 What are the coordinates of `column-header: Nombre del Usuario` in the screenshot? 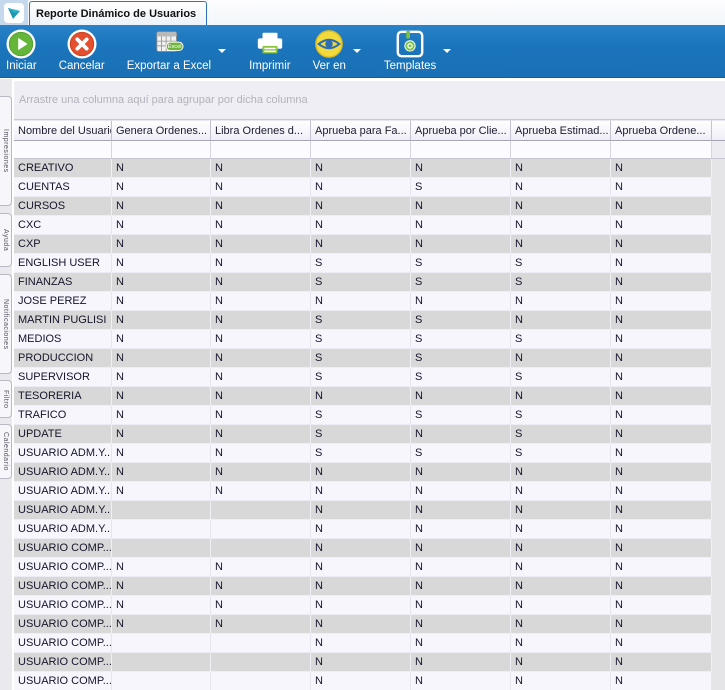 It's located at (63, 130).